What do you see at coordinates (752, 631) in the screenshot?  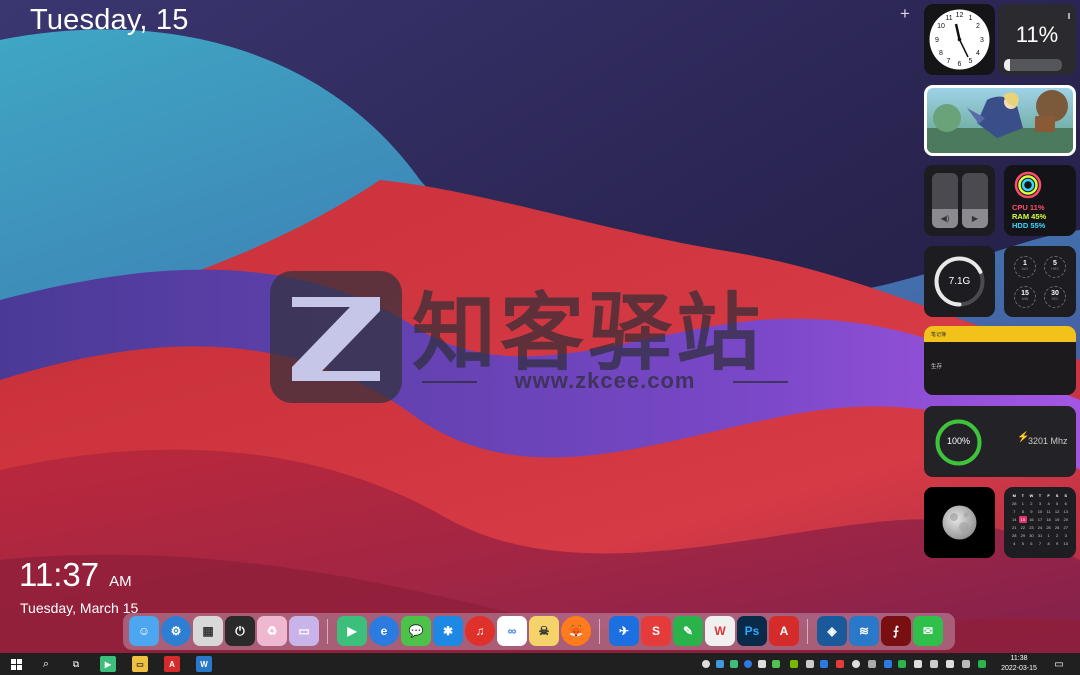 I see `dock-photoshop-icon: Ps` at bounding box center [752, 631].